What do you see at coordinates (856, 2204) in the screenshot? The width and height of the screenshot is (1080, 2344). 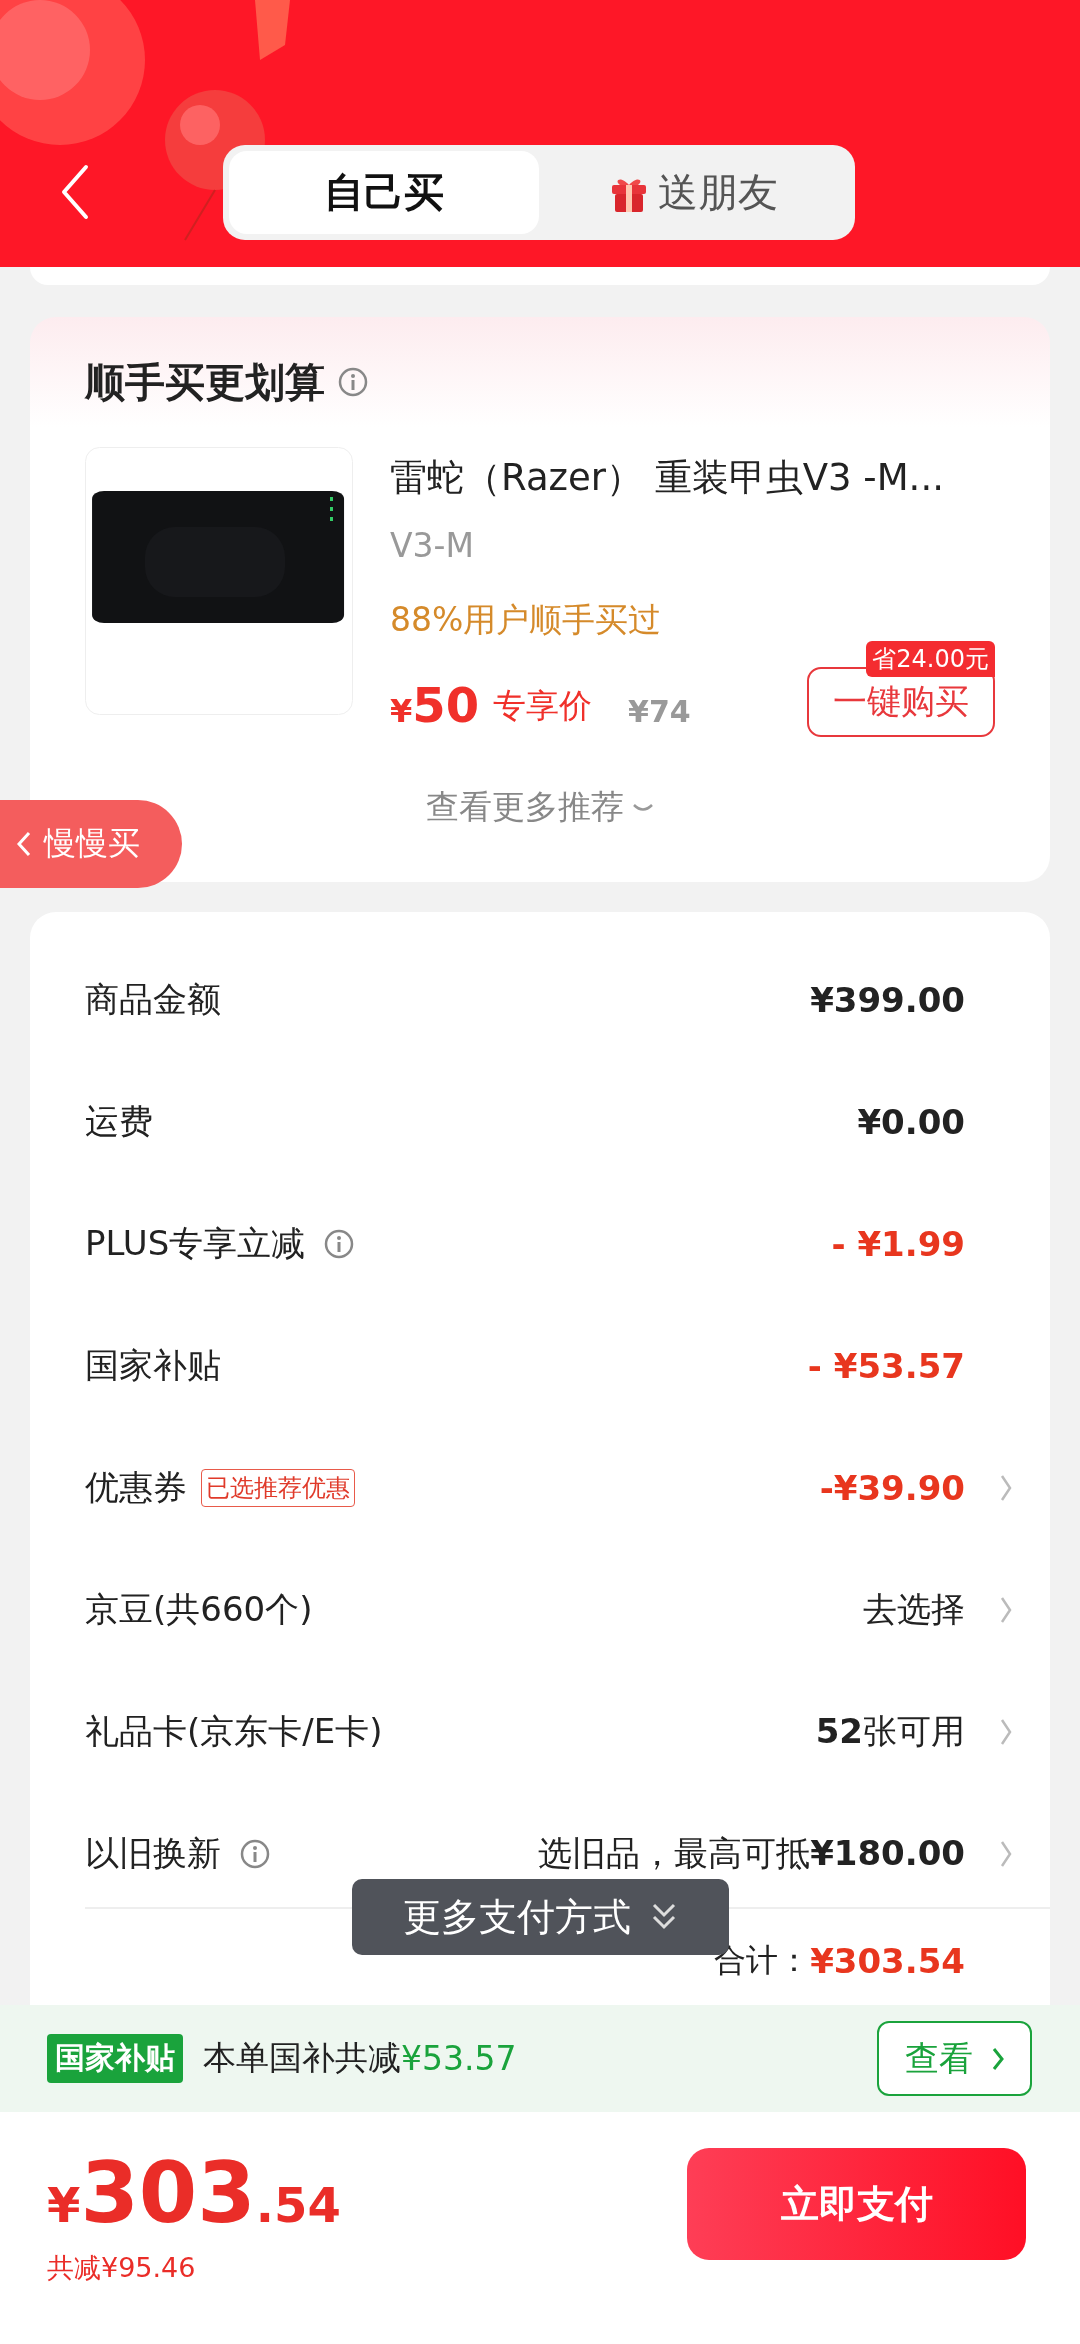 I see `pay-button: 立即支付` at bounding box center [856, 2204].